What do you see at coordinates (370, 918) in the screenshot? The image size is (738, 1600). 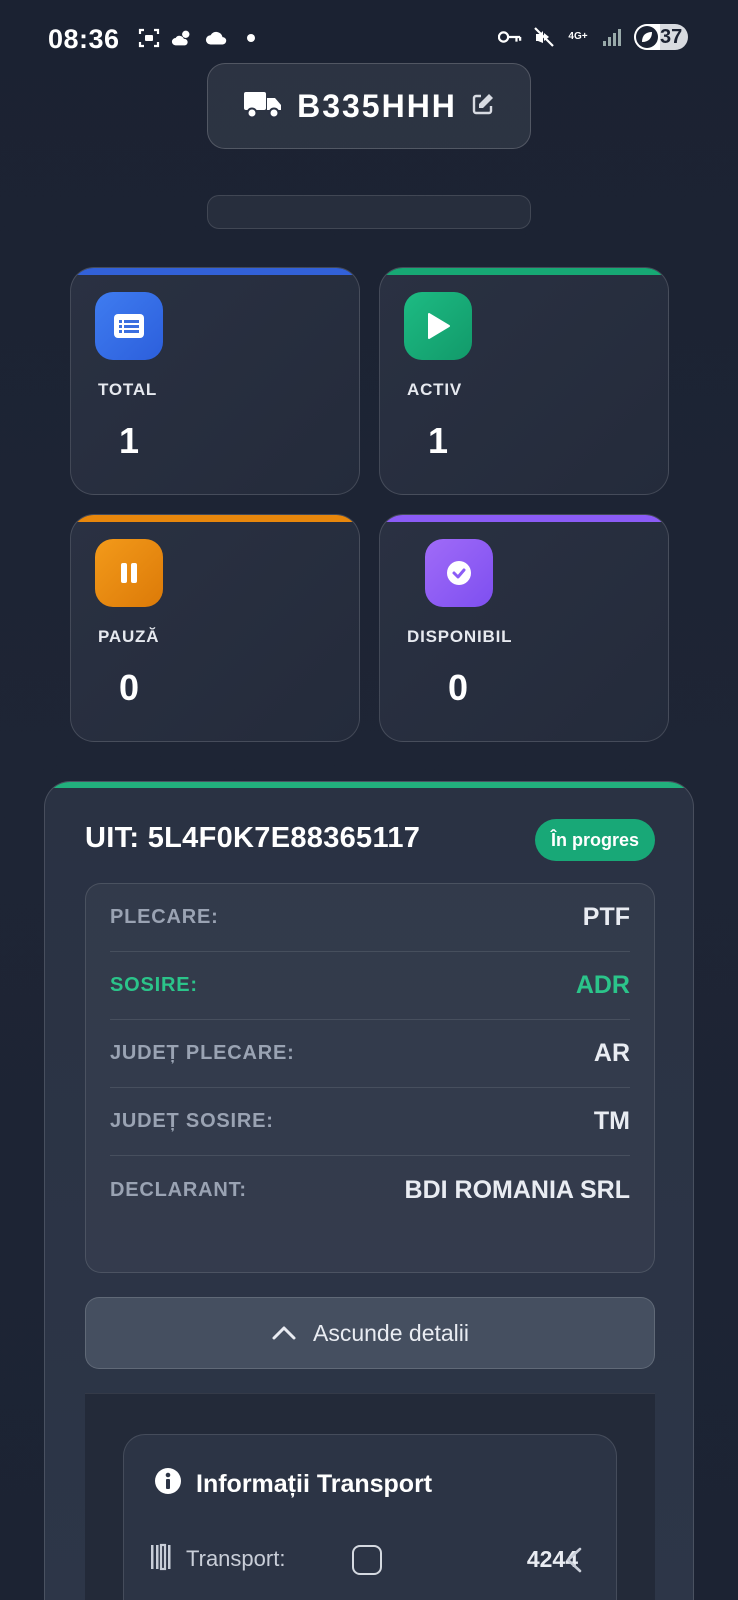 I see `detail-row-departure: PLECARE: PTF` at bounding box center [370, 918].